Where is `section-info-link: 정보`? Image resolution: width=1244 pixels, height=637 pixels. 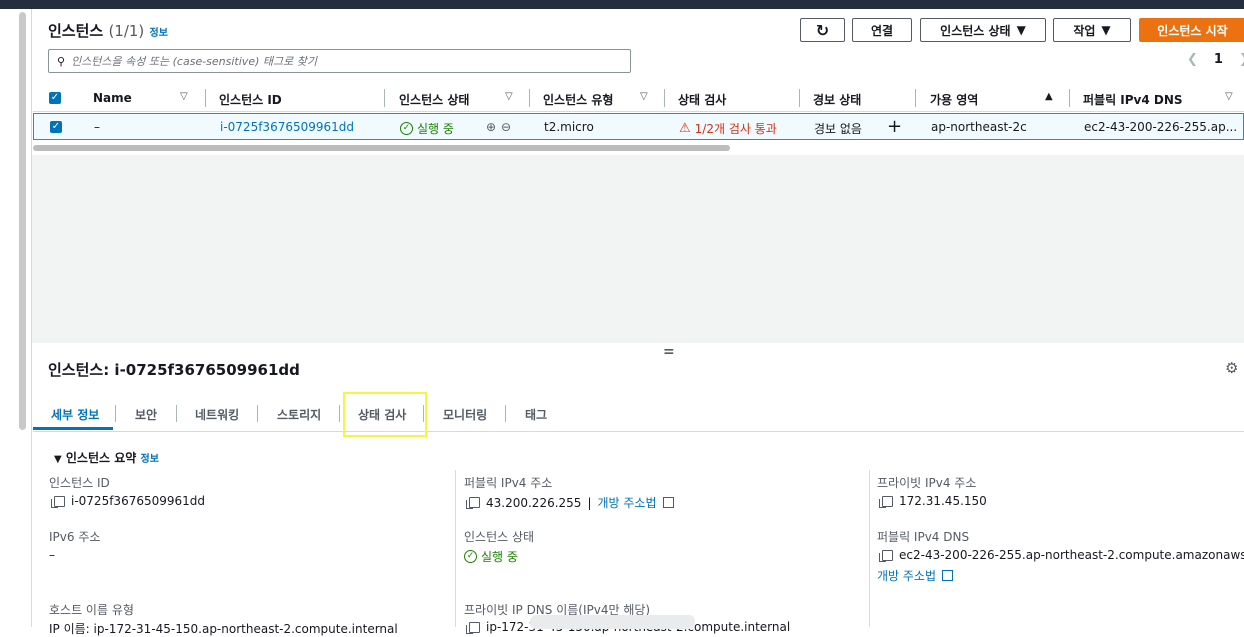 section-info-link: 정보 is located at coordinates (150, 459).